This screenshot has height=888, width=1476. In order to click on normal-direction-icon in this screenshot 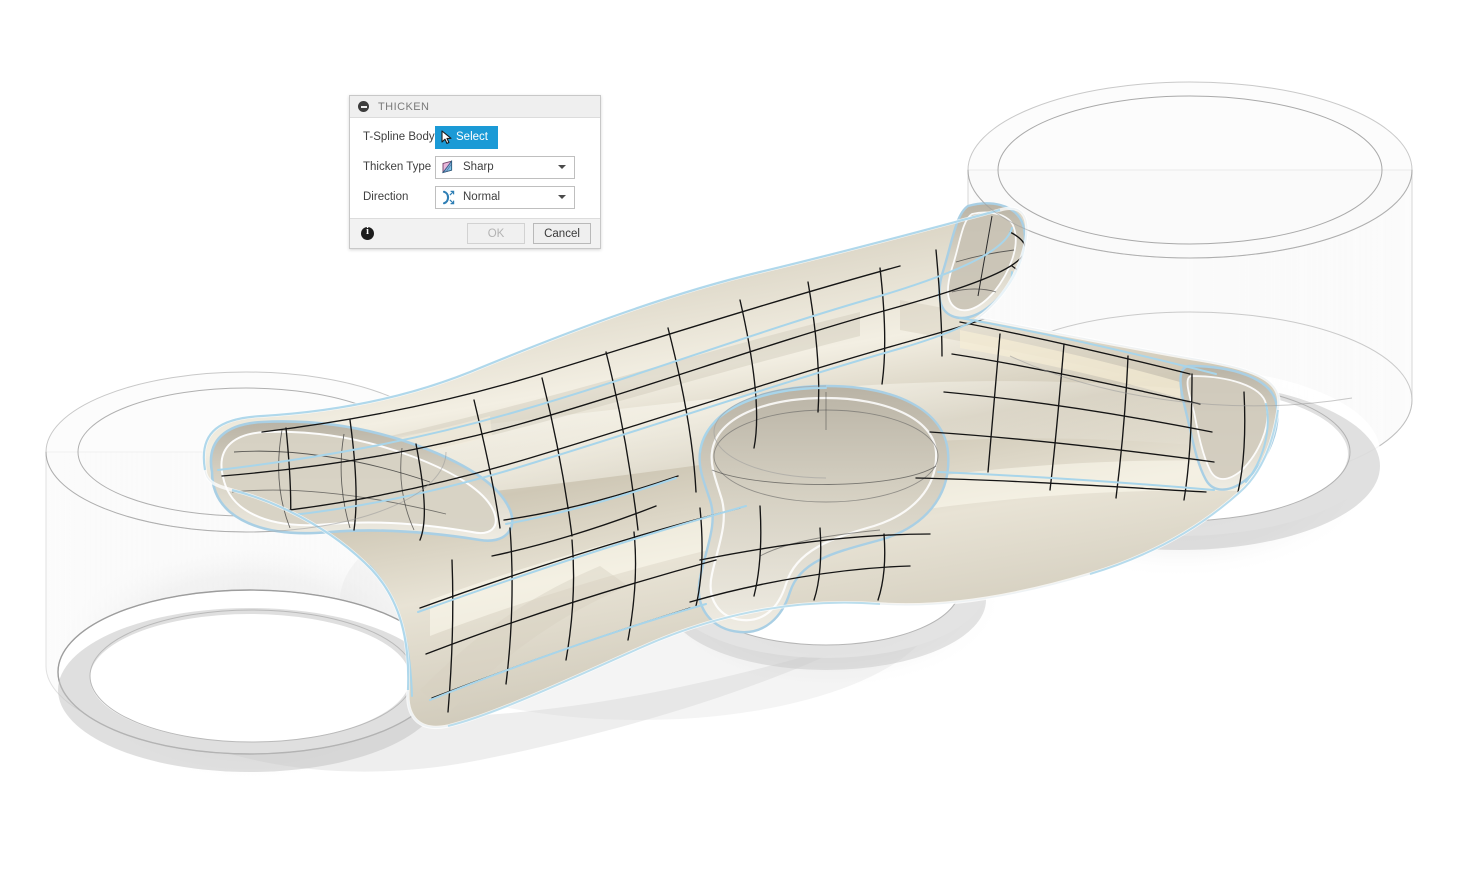, I will do `click(447, 197)`.